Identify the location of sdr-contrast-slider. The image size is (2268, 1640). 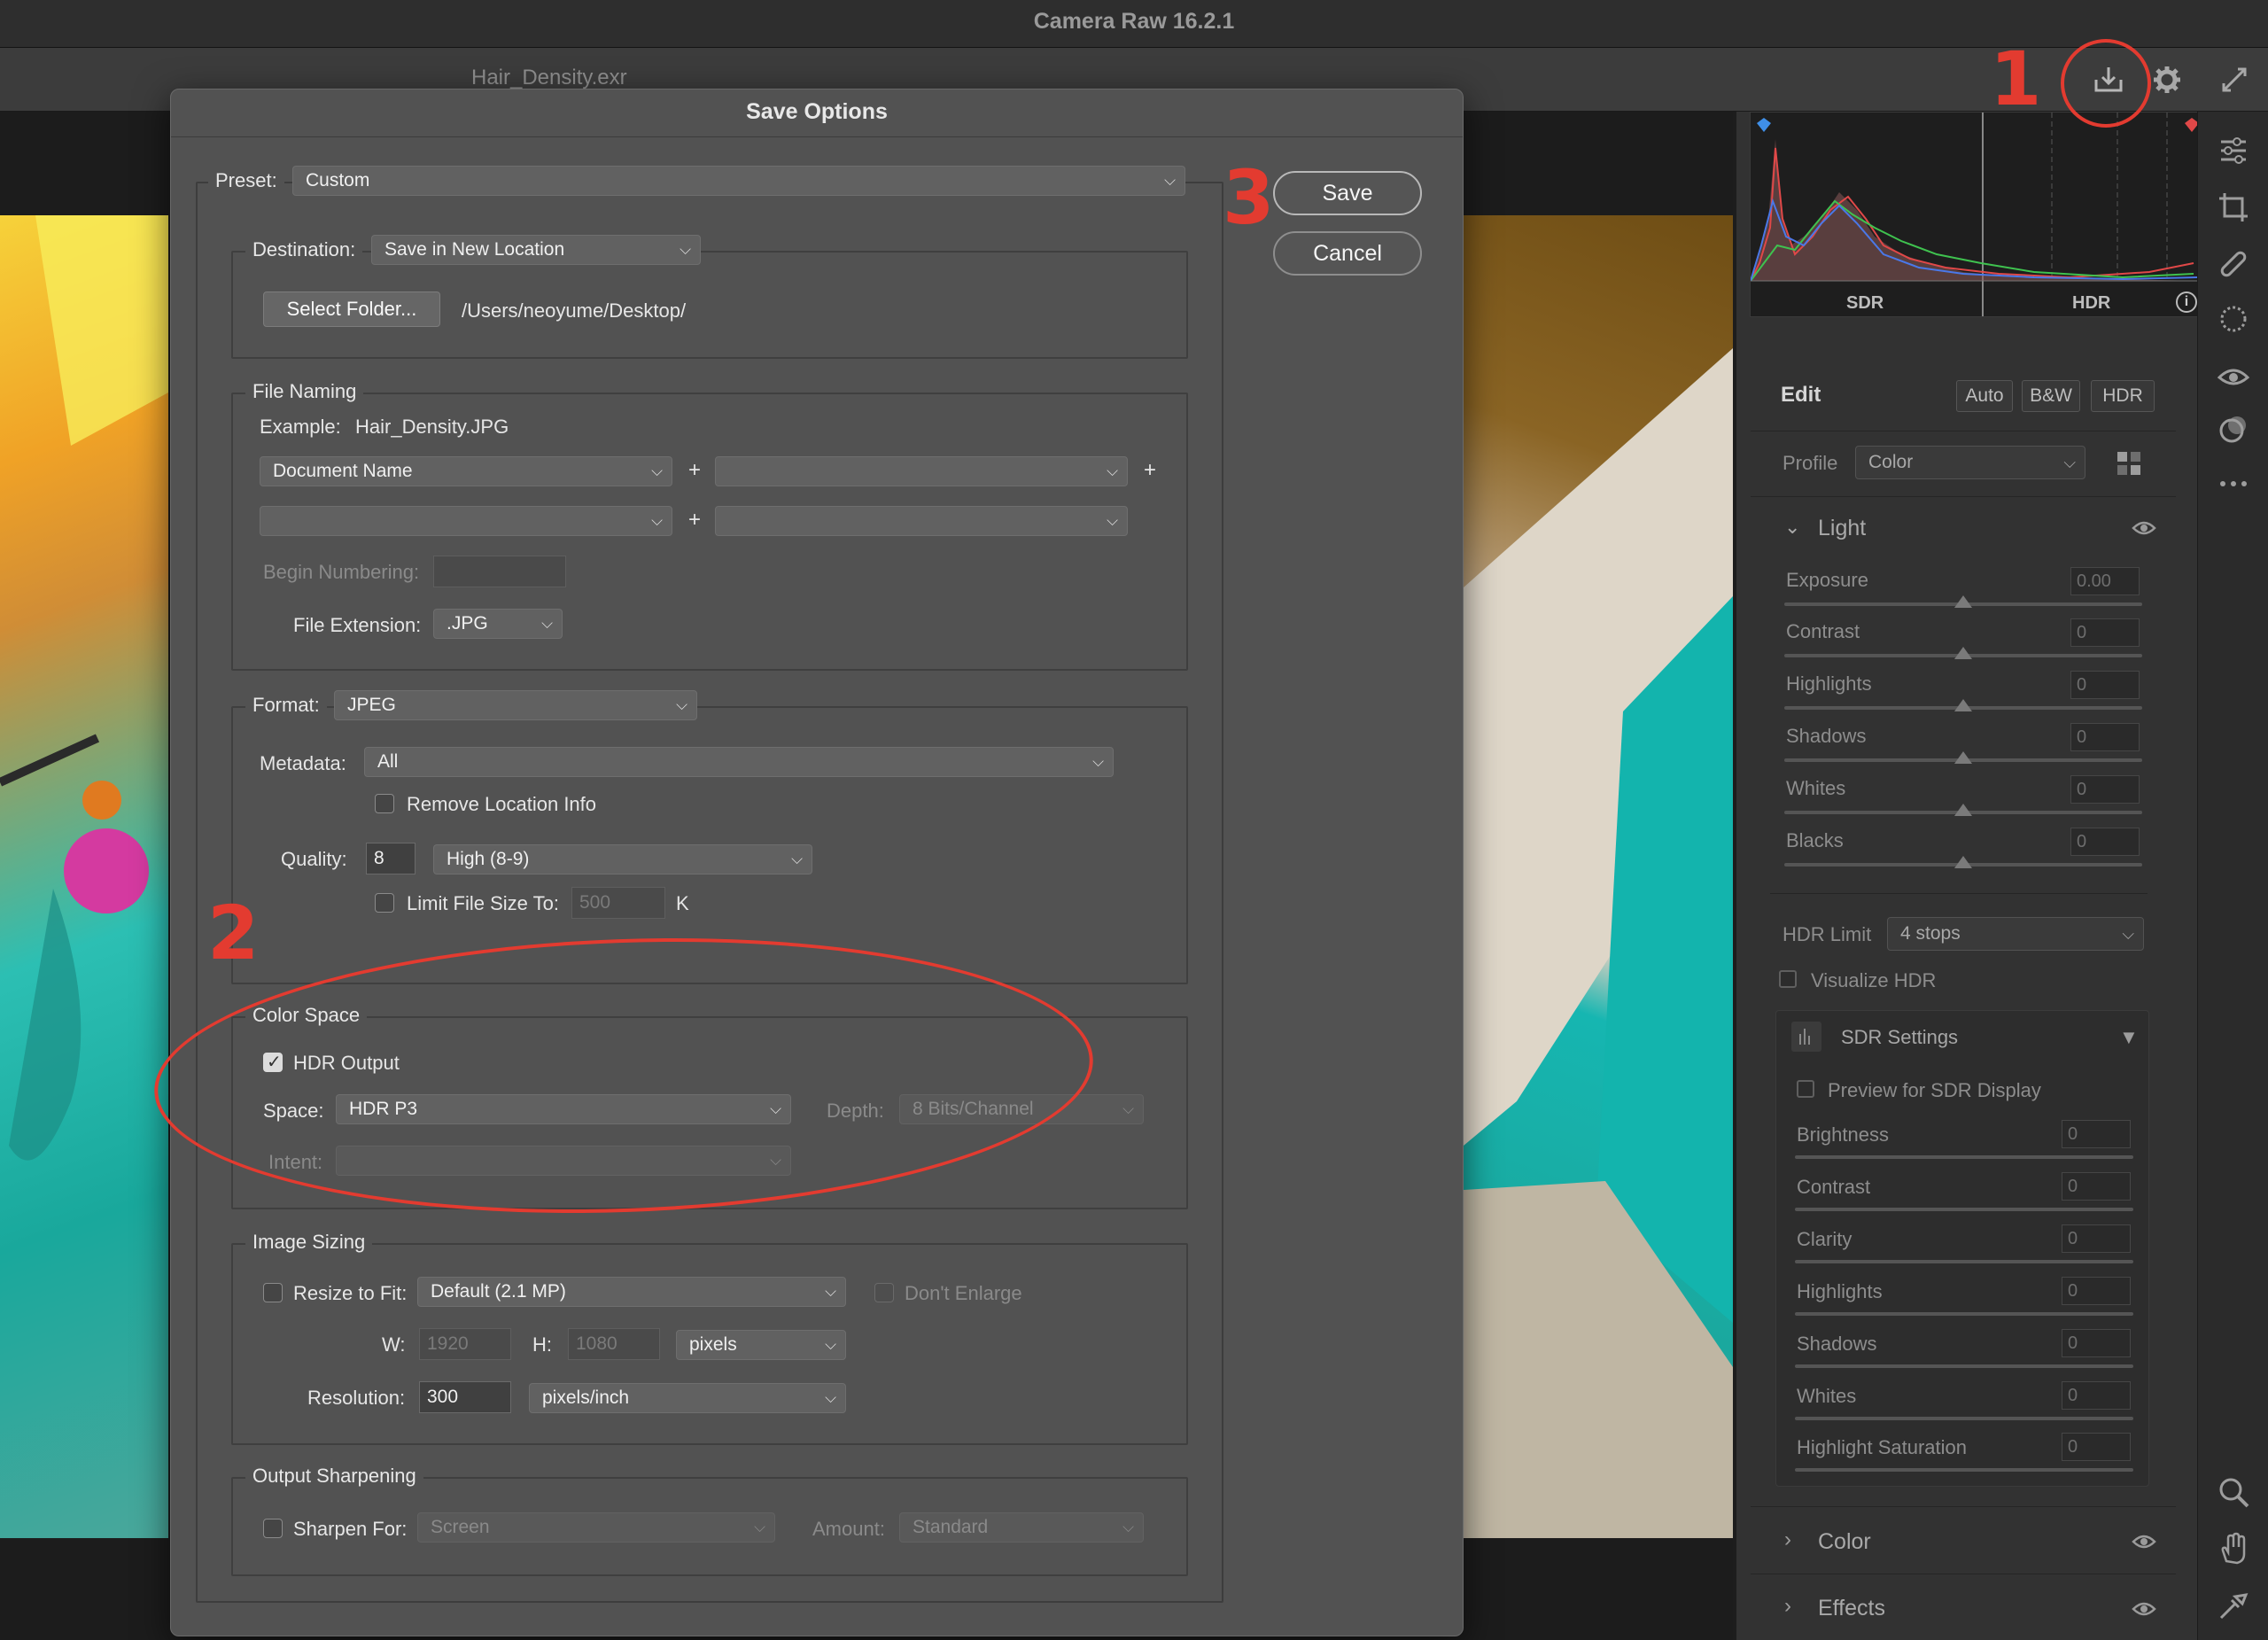
(1964, 1209).